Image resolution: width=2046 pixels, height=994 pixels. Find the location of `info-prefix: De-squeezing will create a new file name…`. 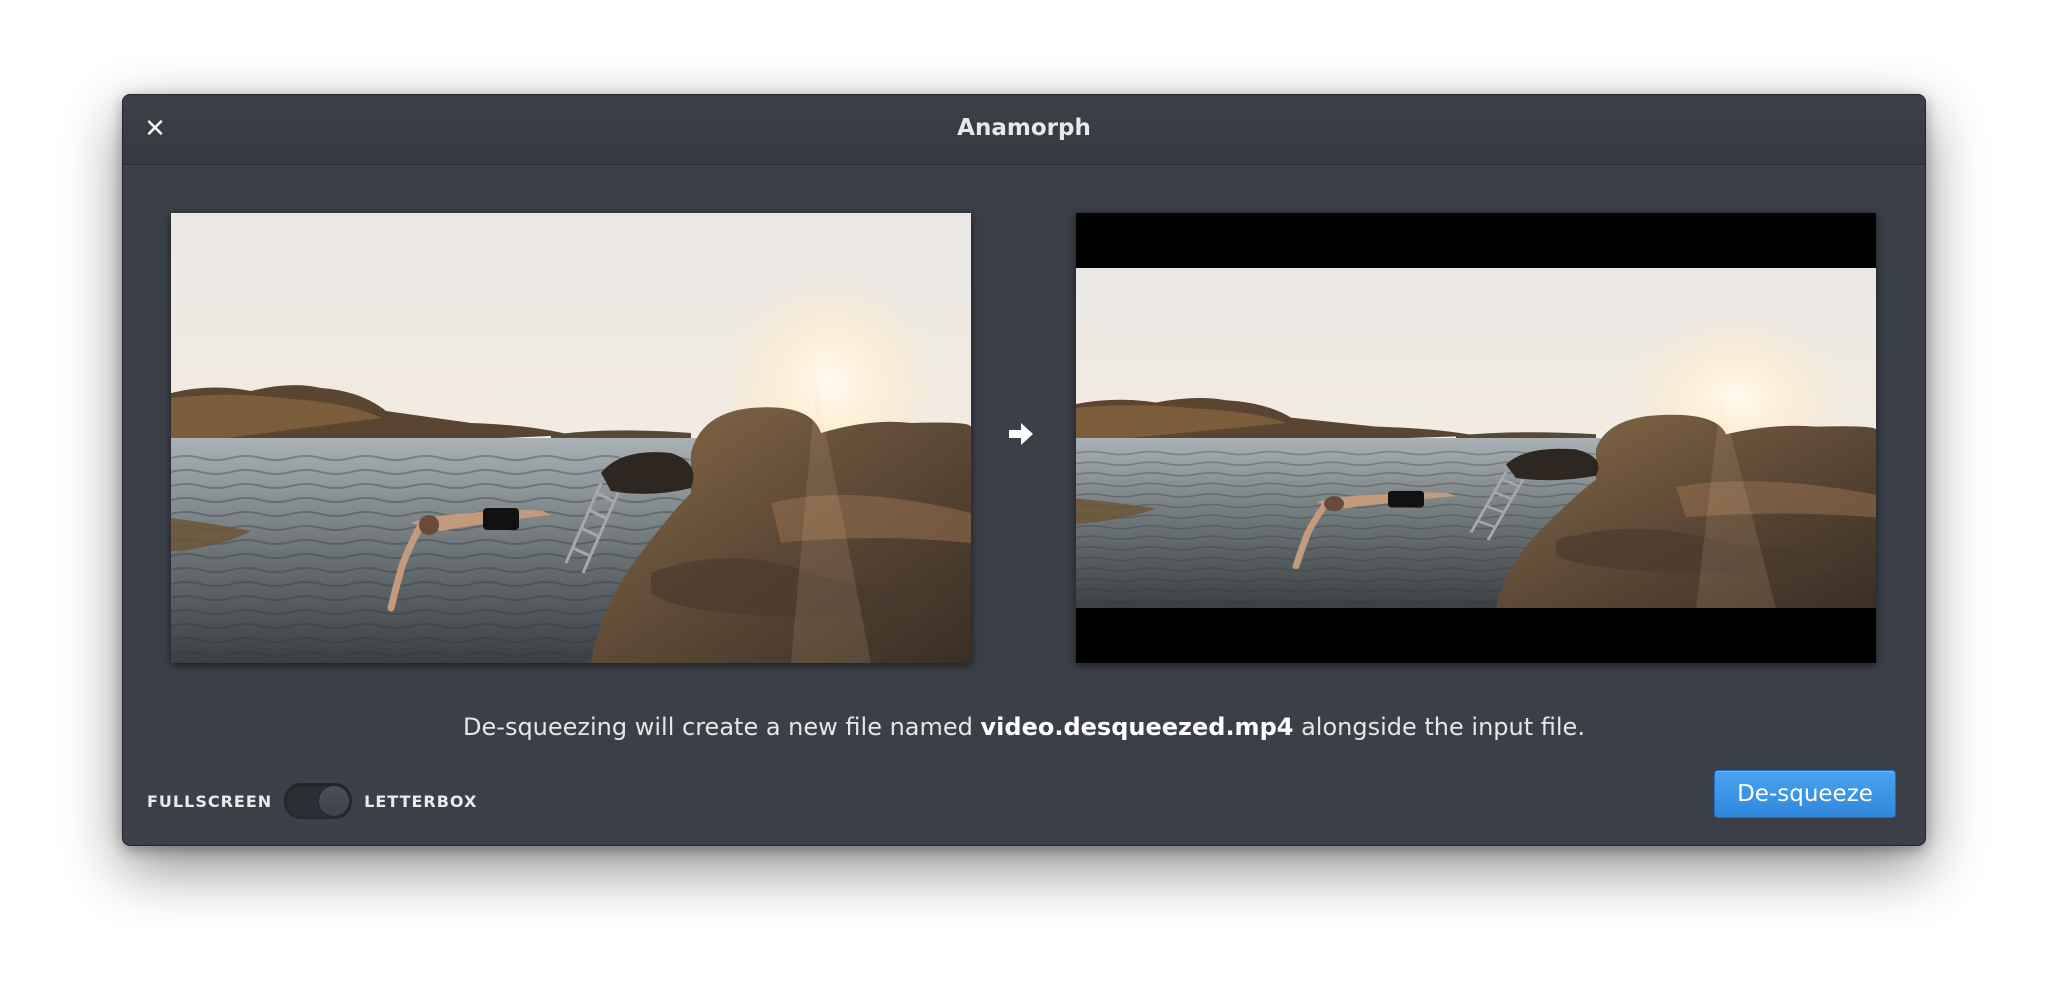

info-prefix: De-squeezing will create a new file name… is located at coordinates (722, 727).